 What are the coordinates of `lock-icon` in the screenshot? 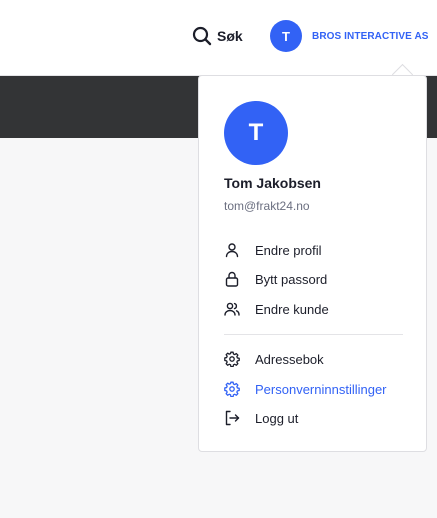 It's located at (232, 279).